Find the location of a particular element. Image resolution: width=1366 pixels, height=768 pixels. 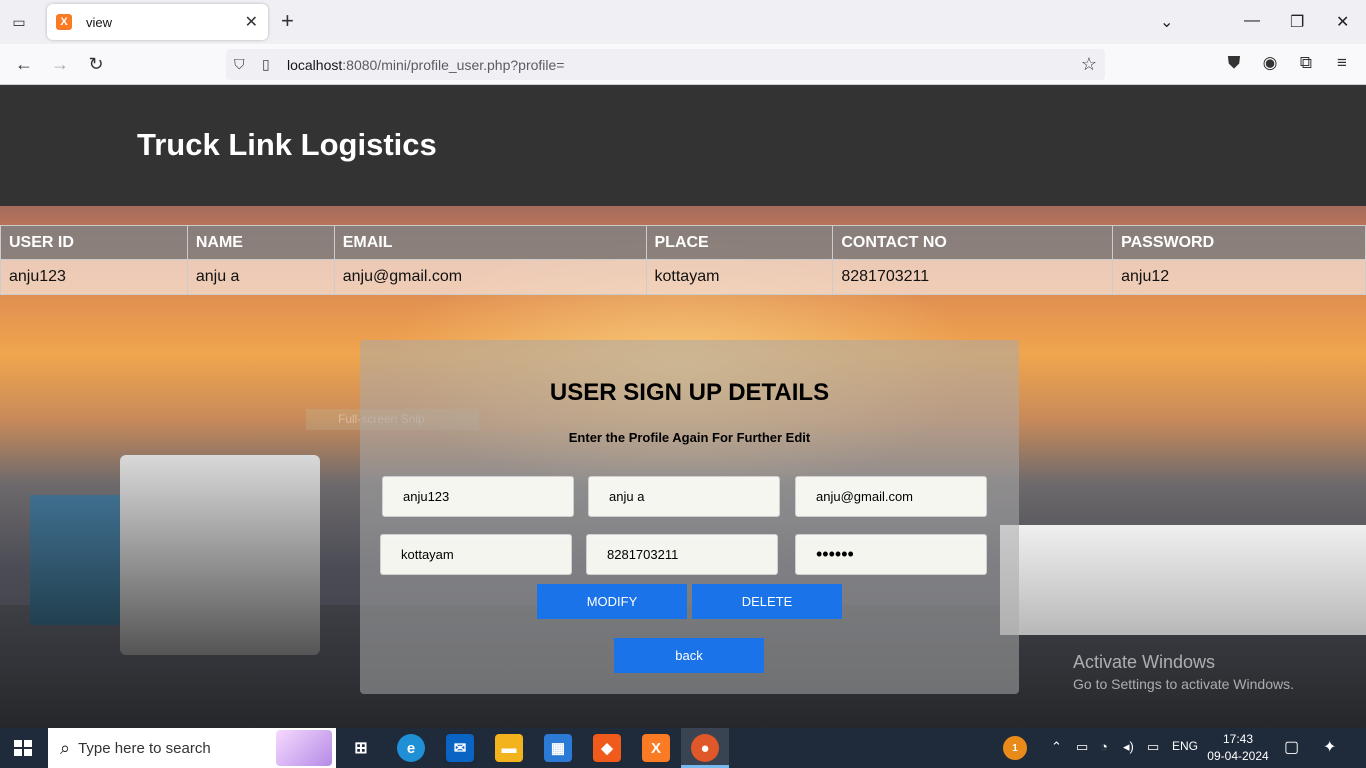

page-info-icon: ▯ is located at coordinates (266, 64).